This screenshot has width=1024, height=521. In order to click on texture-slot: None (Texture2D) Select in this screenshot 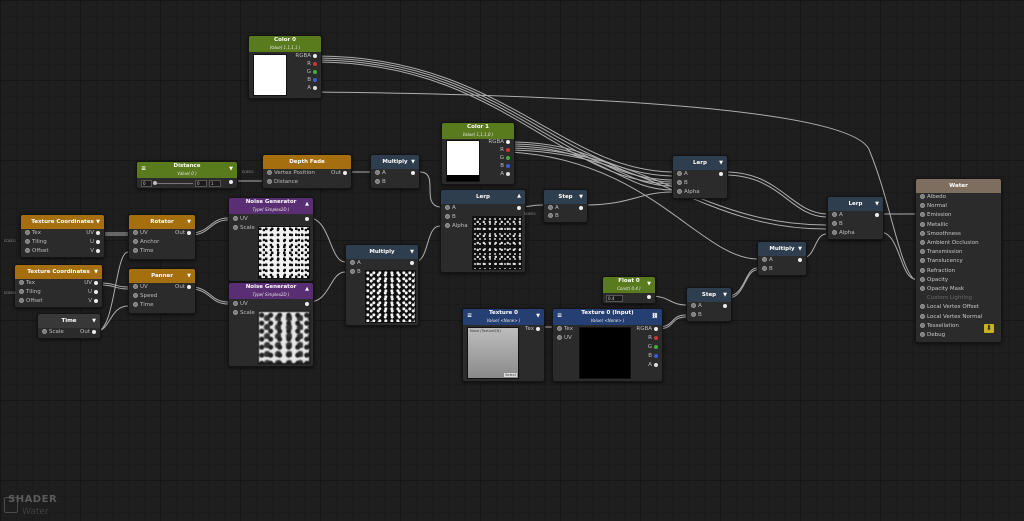, I will do `click(493, 353)`.